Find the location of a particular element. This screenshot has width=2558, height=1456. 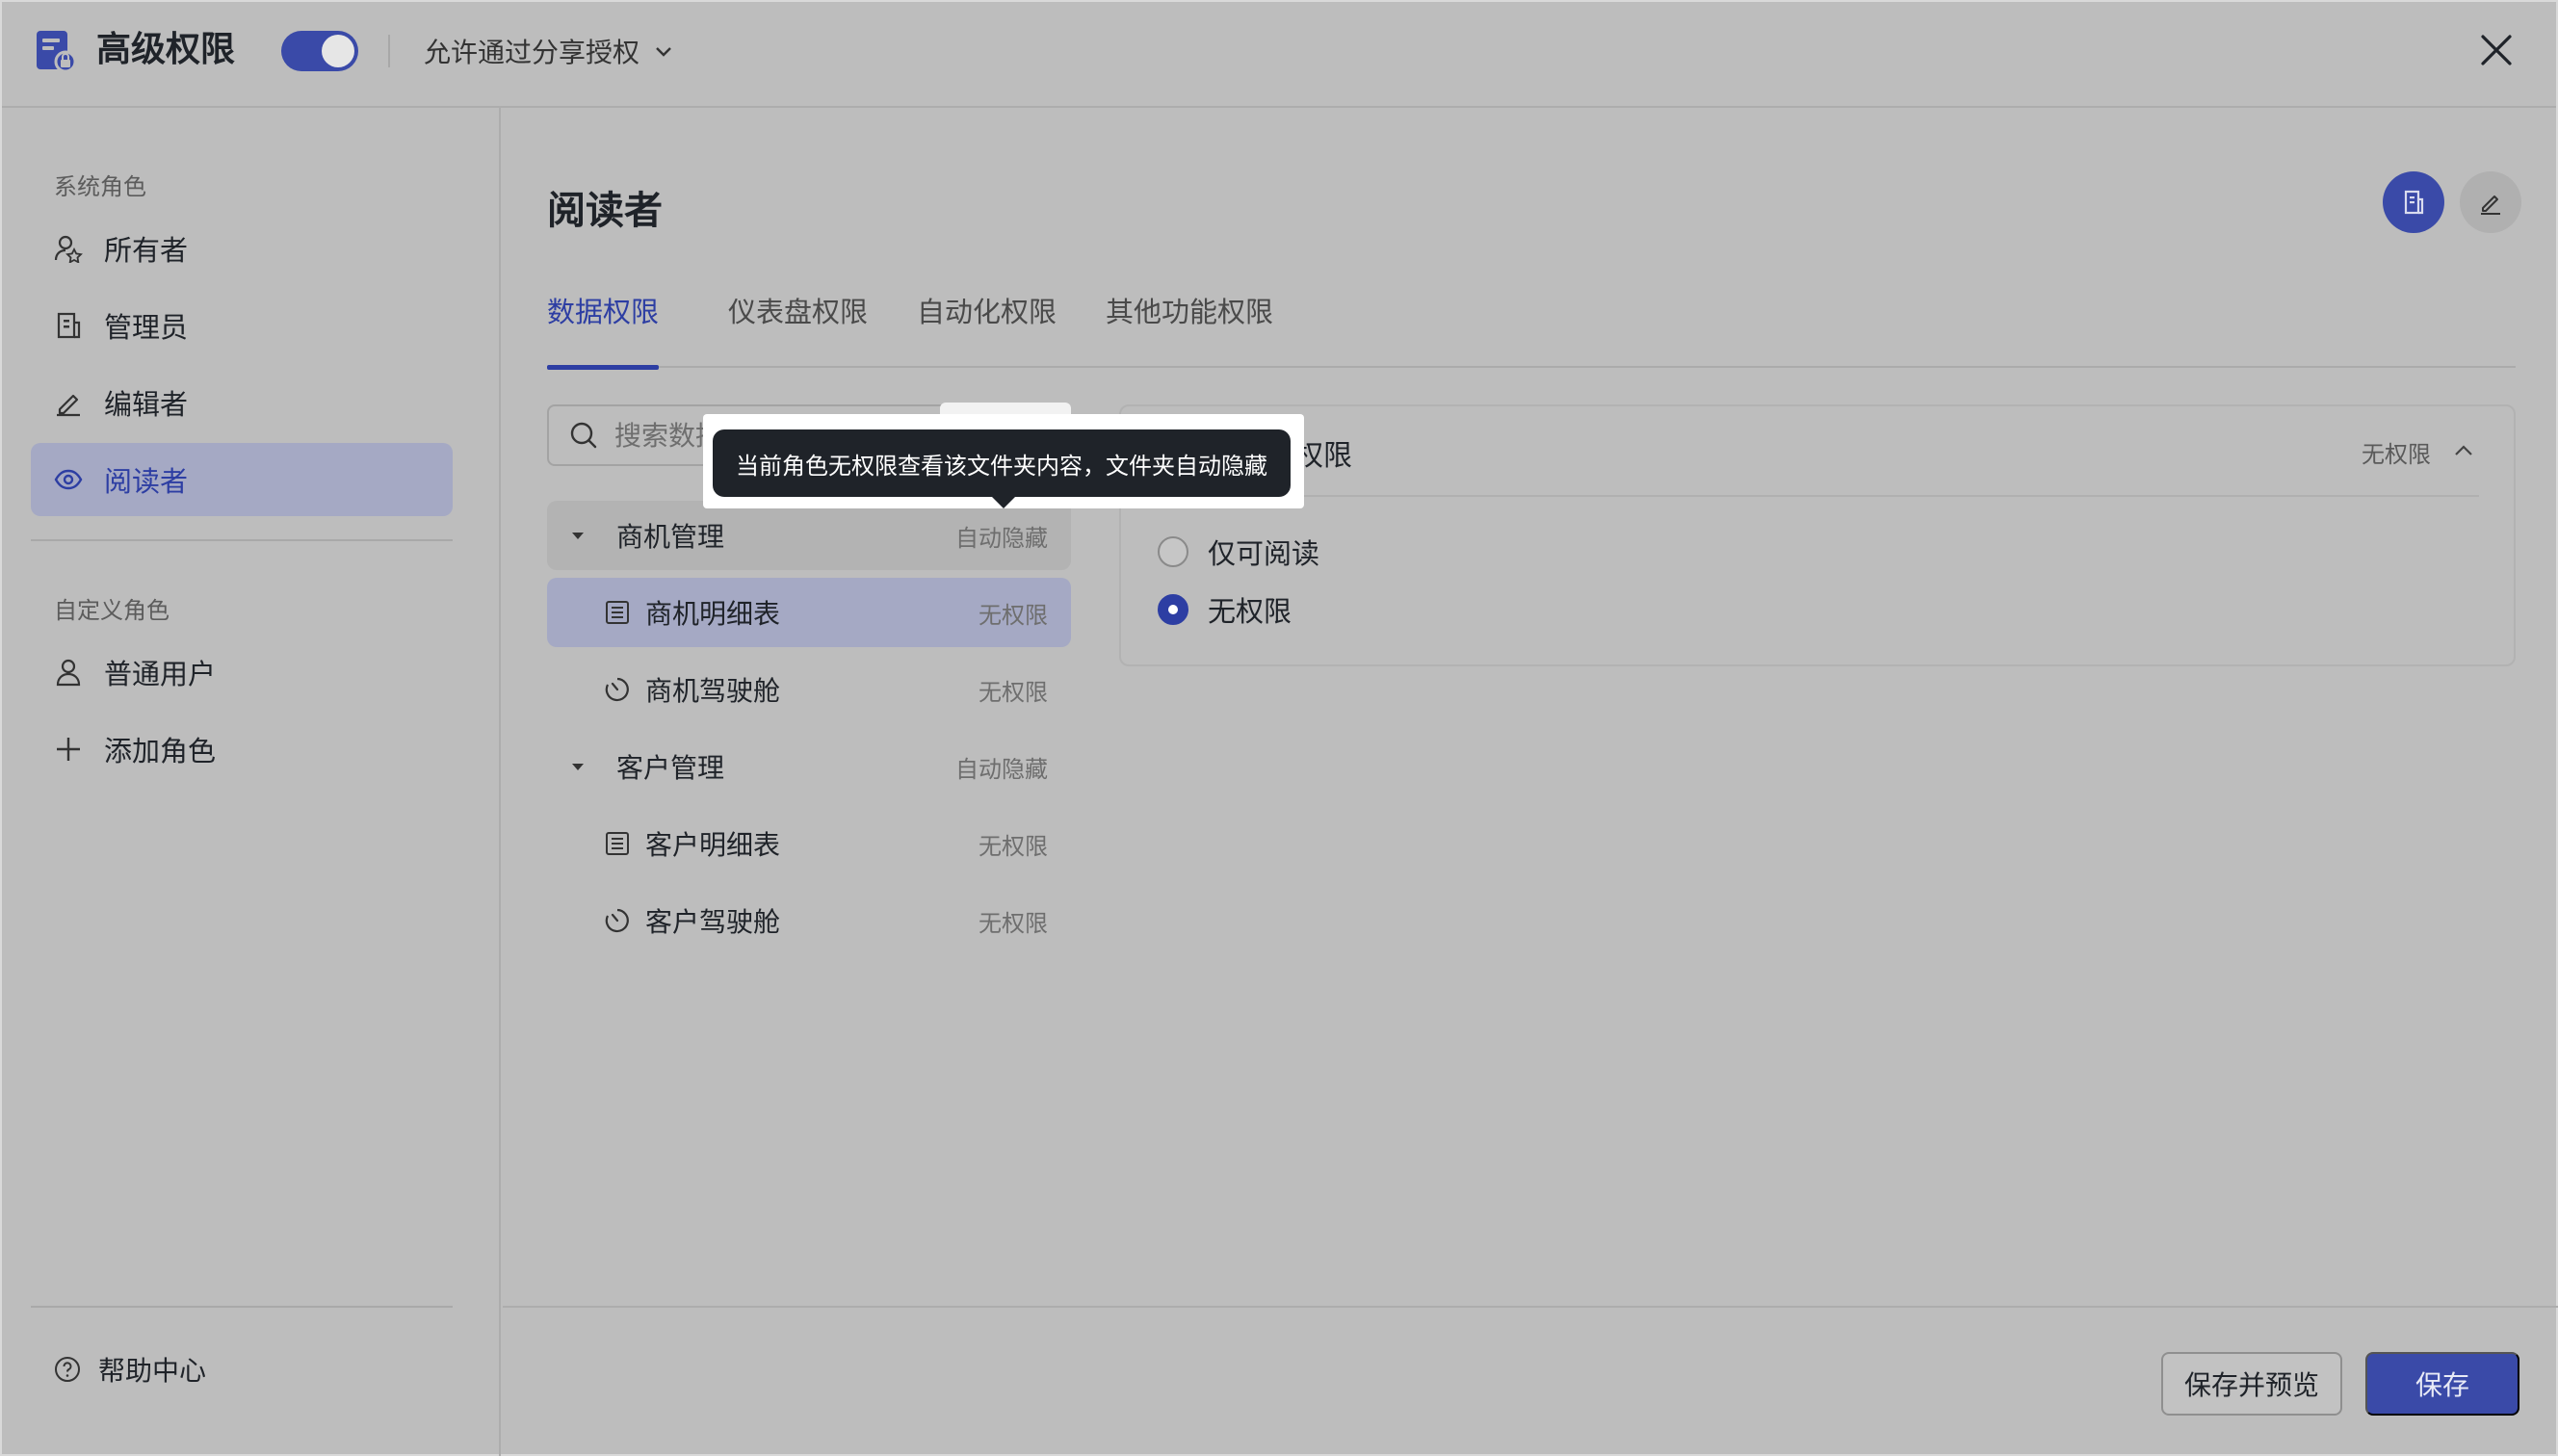

tree-dashboard-row: 商机驾驶舱 无权限 is located at coordinates (809, 689).